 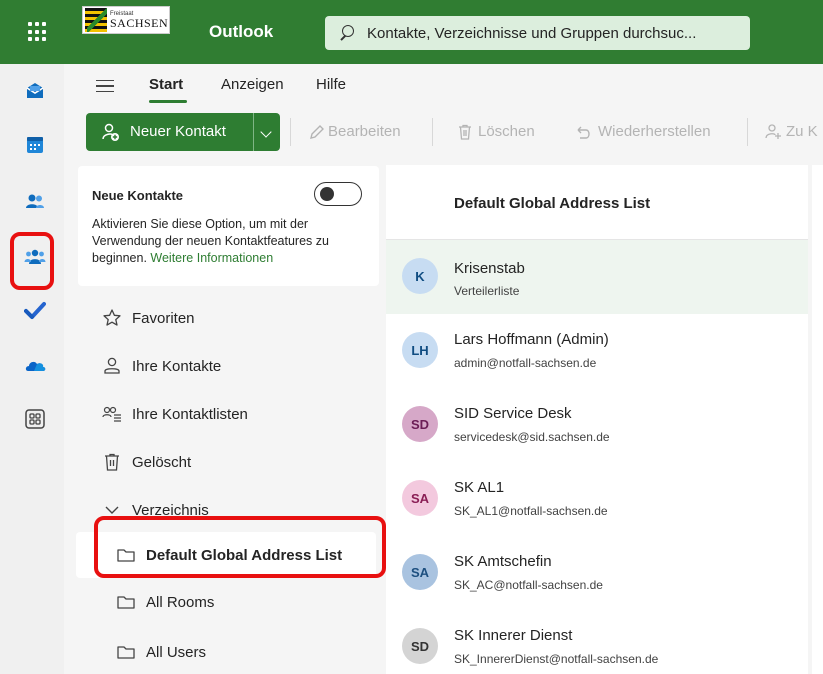 What do you see at coordinates (773, 131) in the screenshot?
I see `add-to-list-icon` at bounding box center [773, 131].